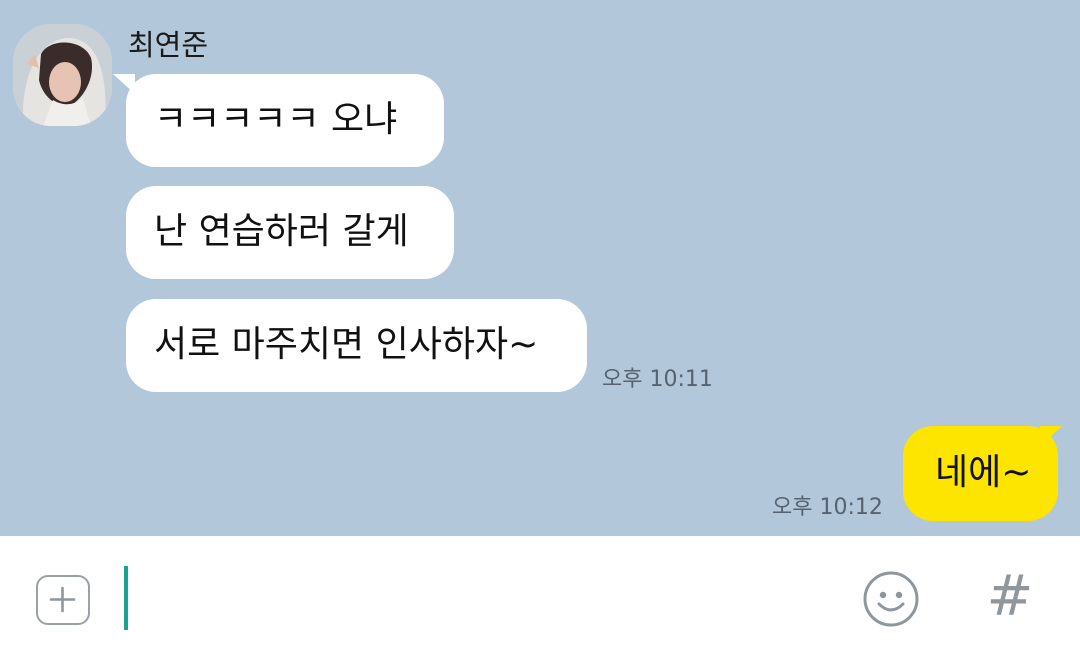  Describe the element at coordinates (827, 507) in the screenshot. I see `sent-timestamp: 오후 10:12` at that location.